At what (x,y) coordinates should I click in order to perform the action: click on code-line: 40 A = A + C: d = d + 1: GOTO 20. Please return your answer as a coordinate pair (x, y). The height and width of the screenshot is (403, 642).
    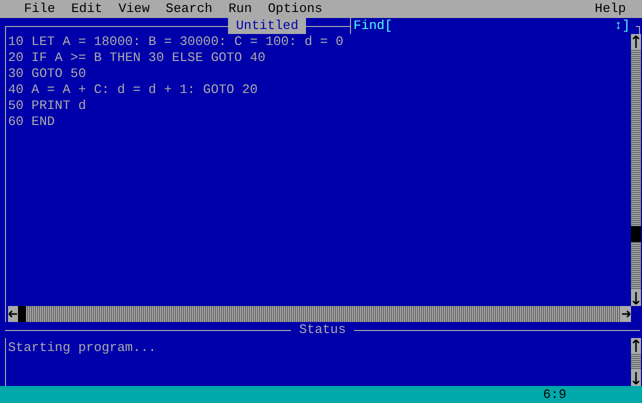
    Looking at the image, I should click on (133, 90).